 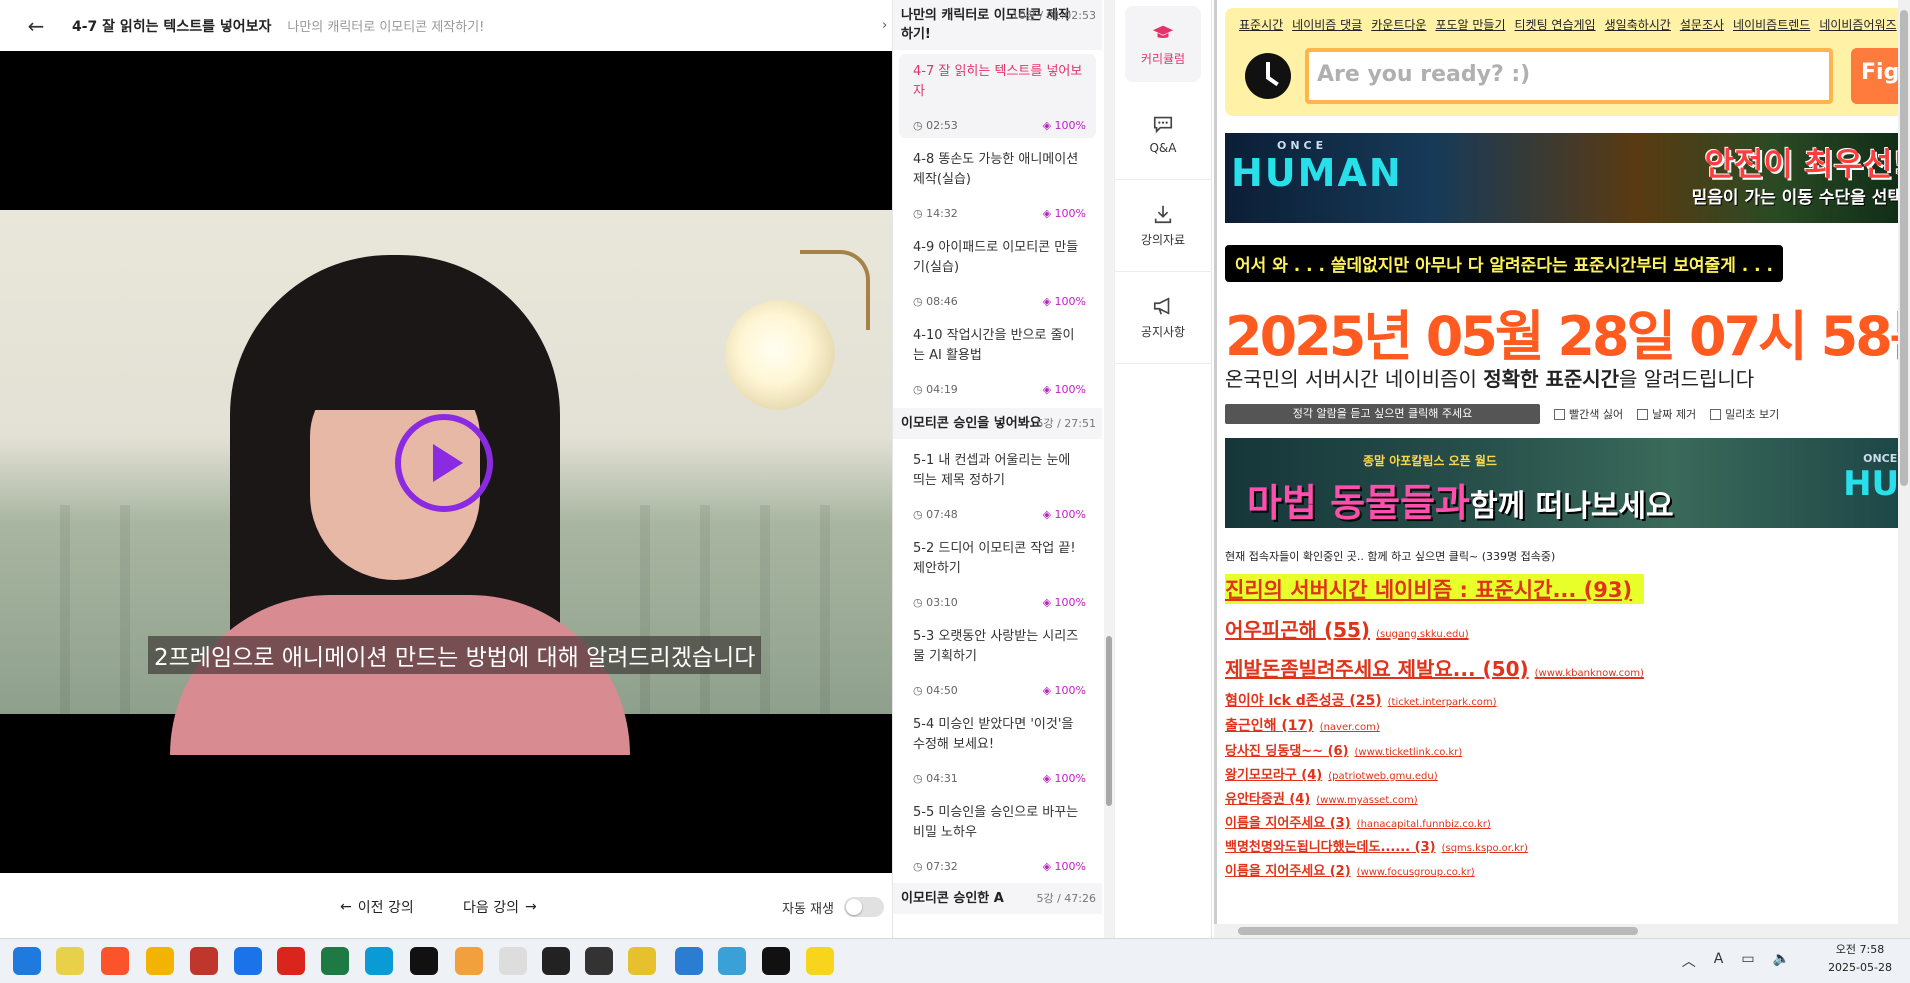 What do you see at coordinates (997, 184) in the screenshot?
I see `lesson-item: 4-8 똥손도 가능한 애니메이션 제작(실습) ◷ 14:32 ◈ 100%` at bounding box center [997, 184].